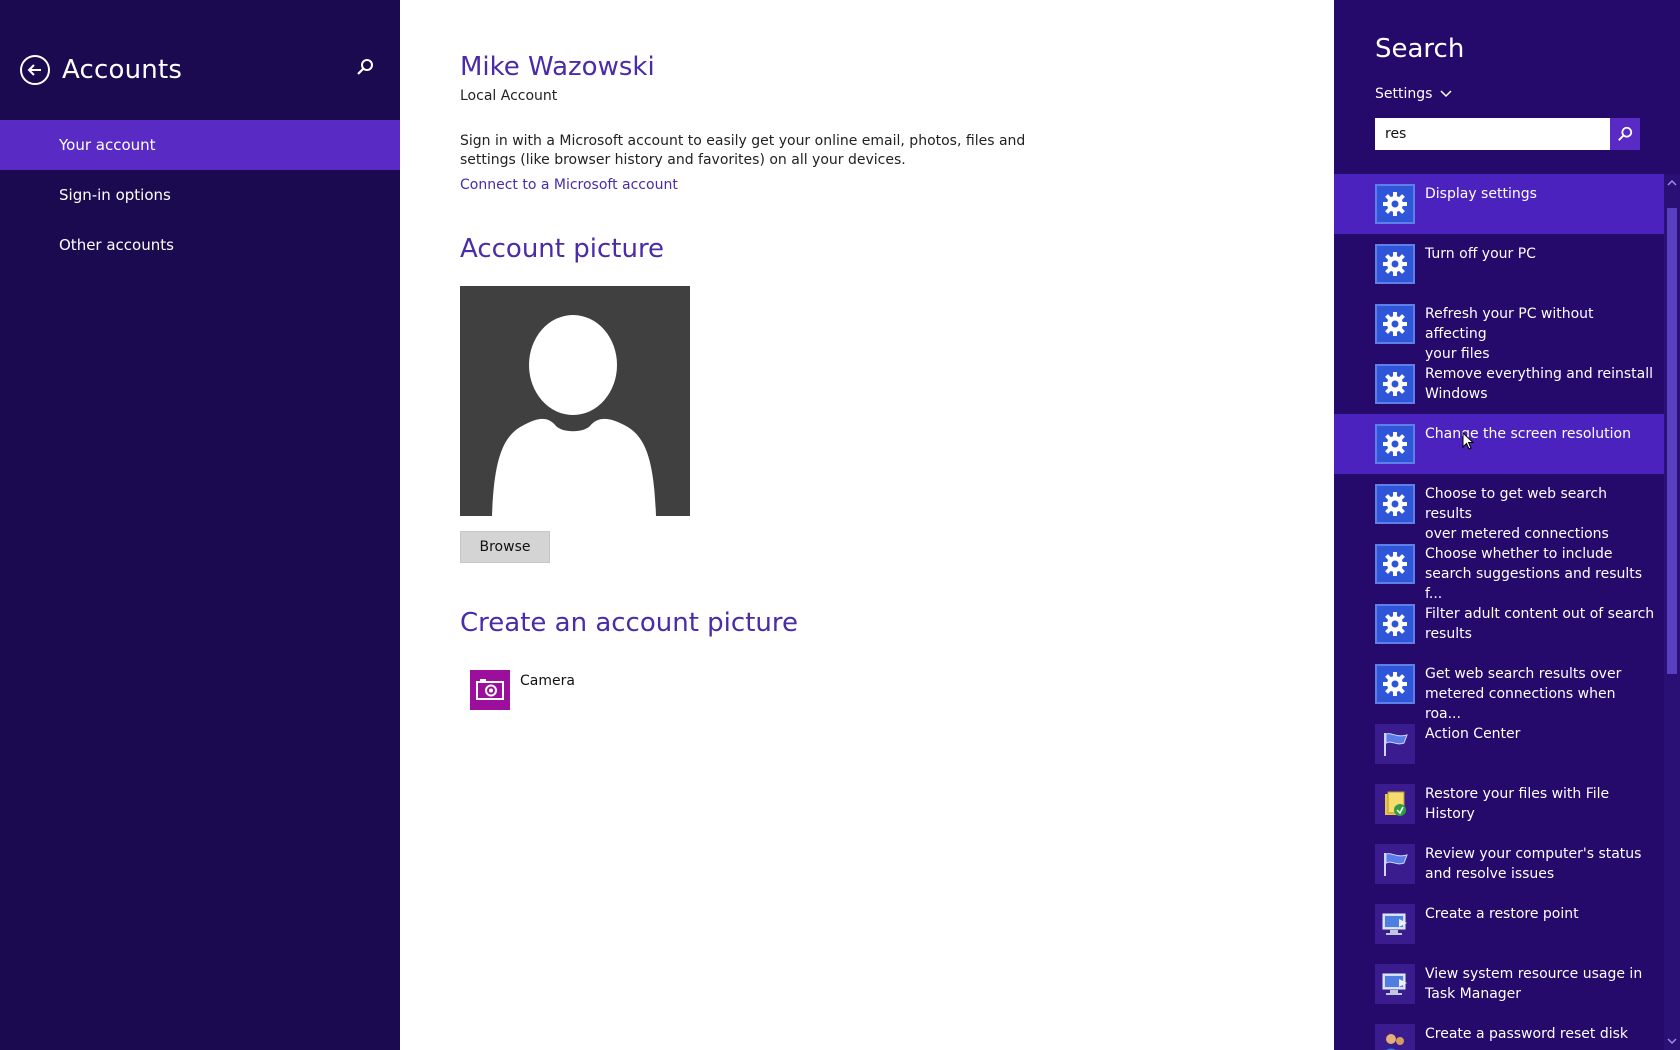  I want to click on nav-item-your-account: Your account, so click(200, 145).